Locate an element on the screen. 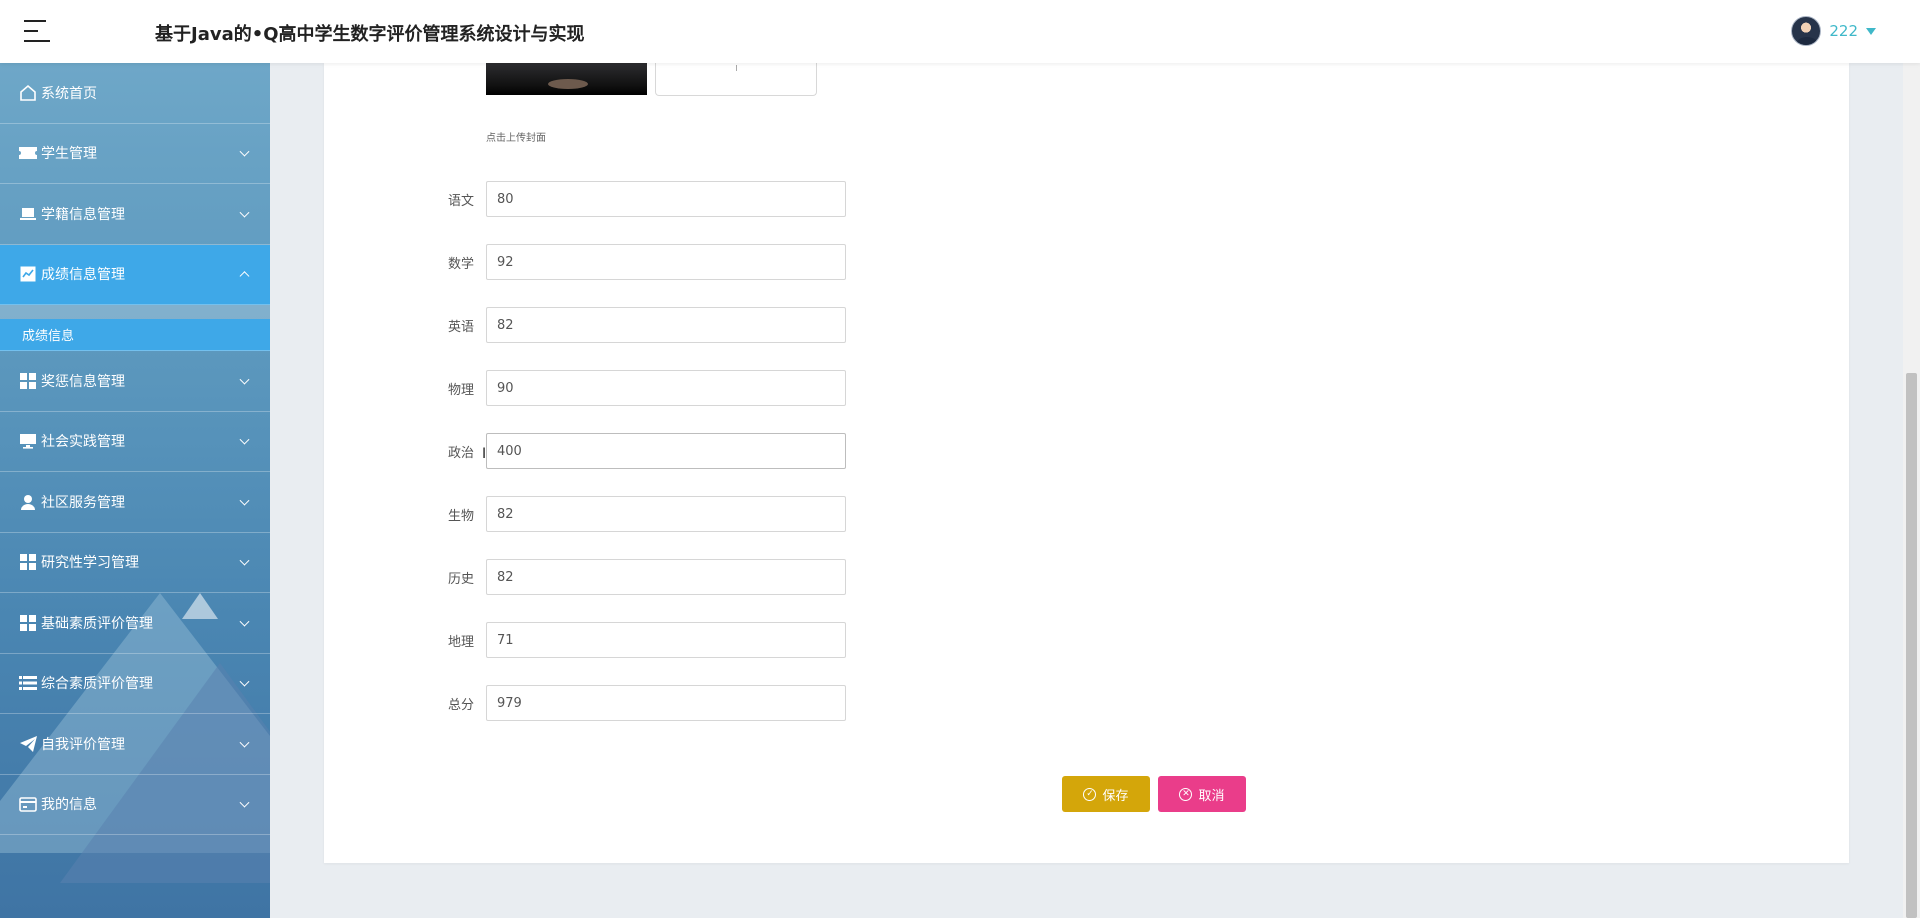 This screenshot has width=1920, height=918. biology-score-input is located at coordinates (666, 514).